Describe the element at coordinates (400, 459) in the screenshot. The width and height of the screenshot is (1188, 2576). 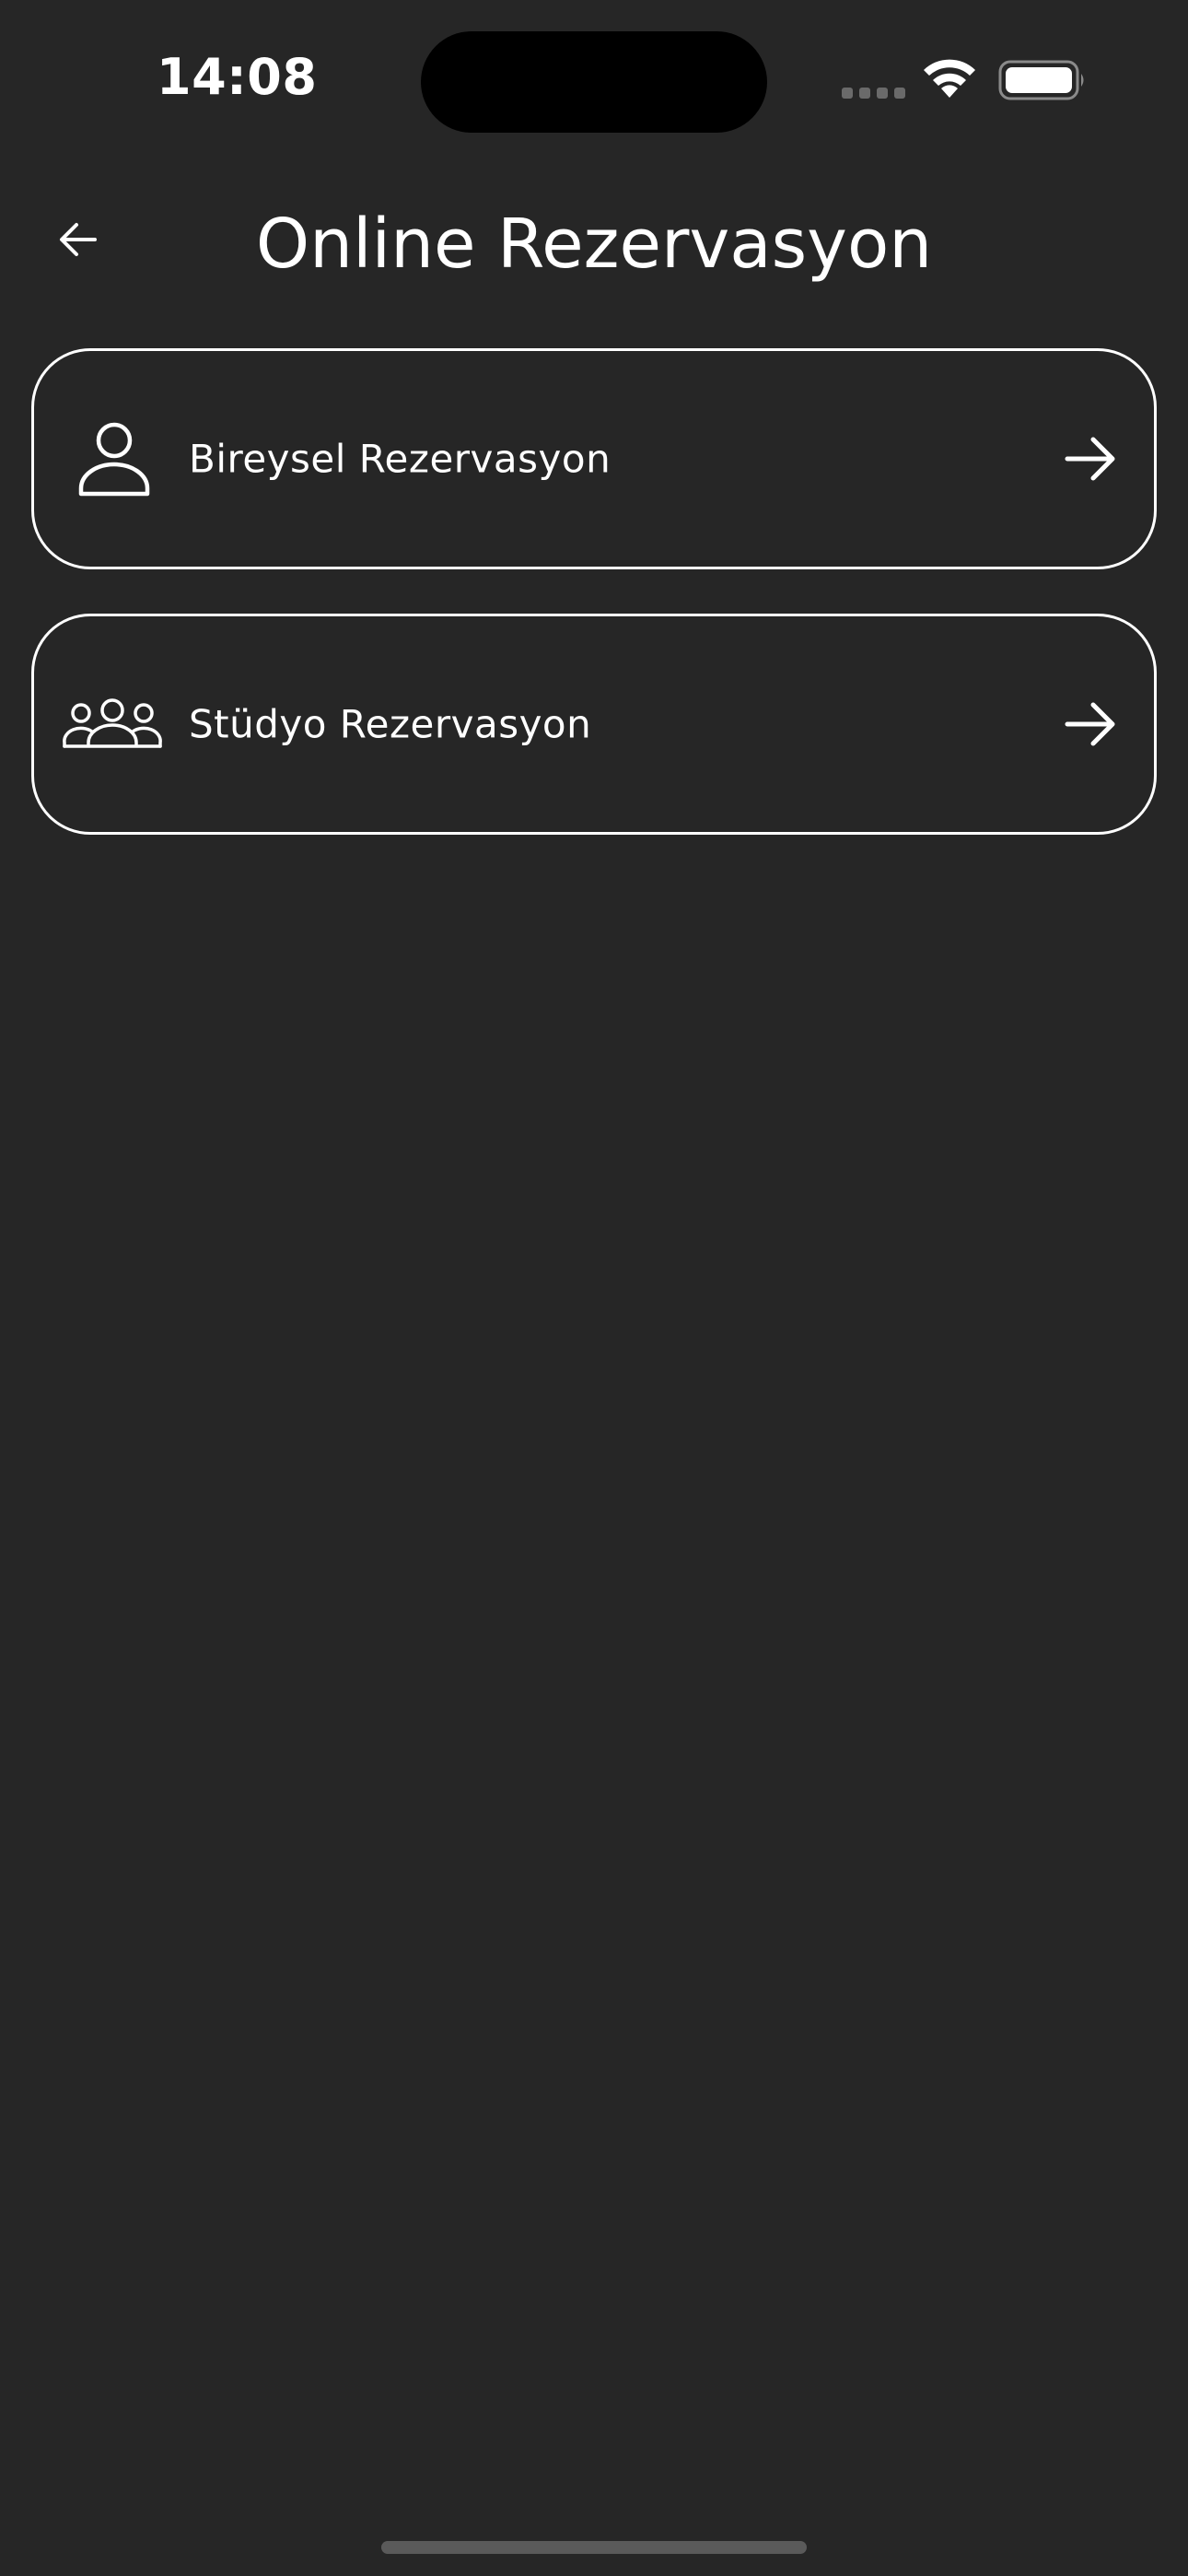
I see `individual-reservation-label: Bireysel Rezervasyon` at that location.